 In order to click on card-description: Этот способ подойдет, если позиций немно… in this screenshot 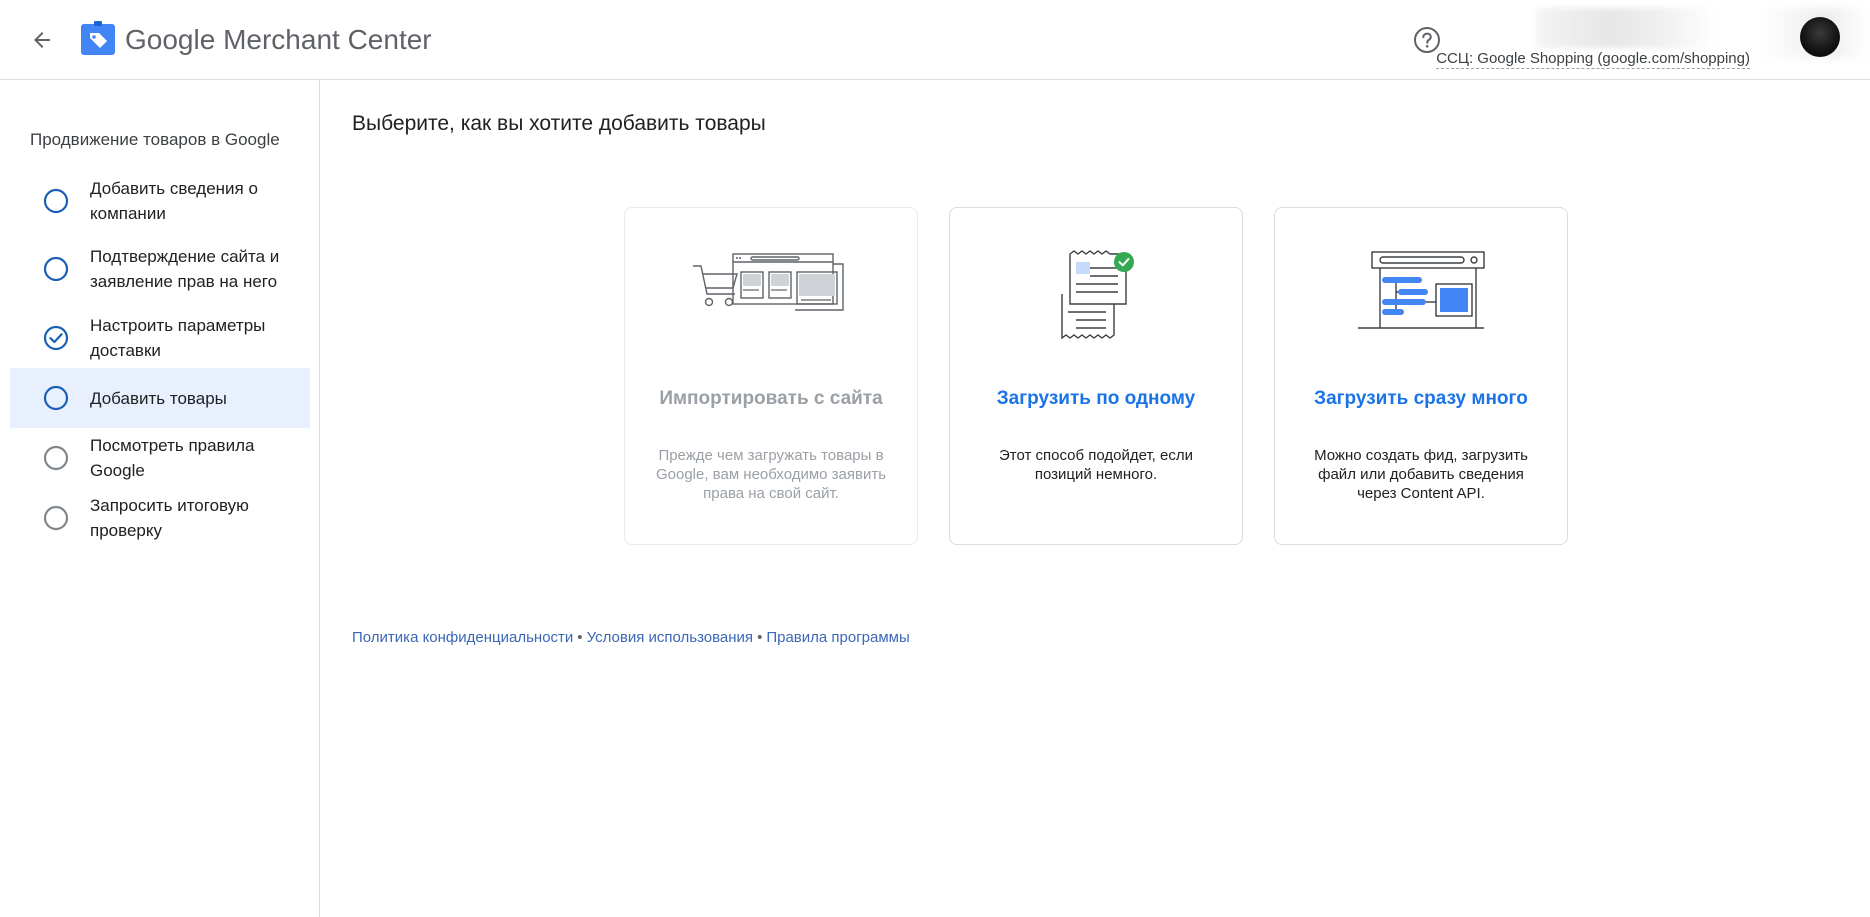, I will do `click(1096, 465)`.